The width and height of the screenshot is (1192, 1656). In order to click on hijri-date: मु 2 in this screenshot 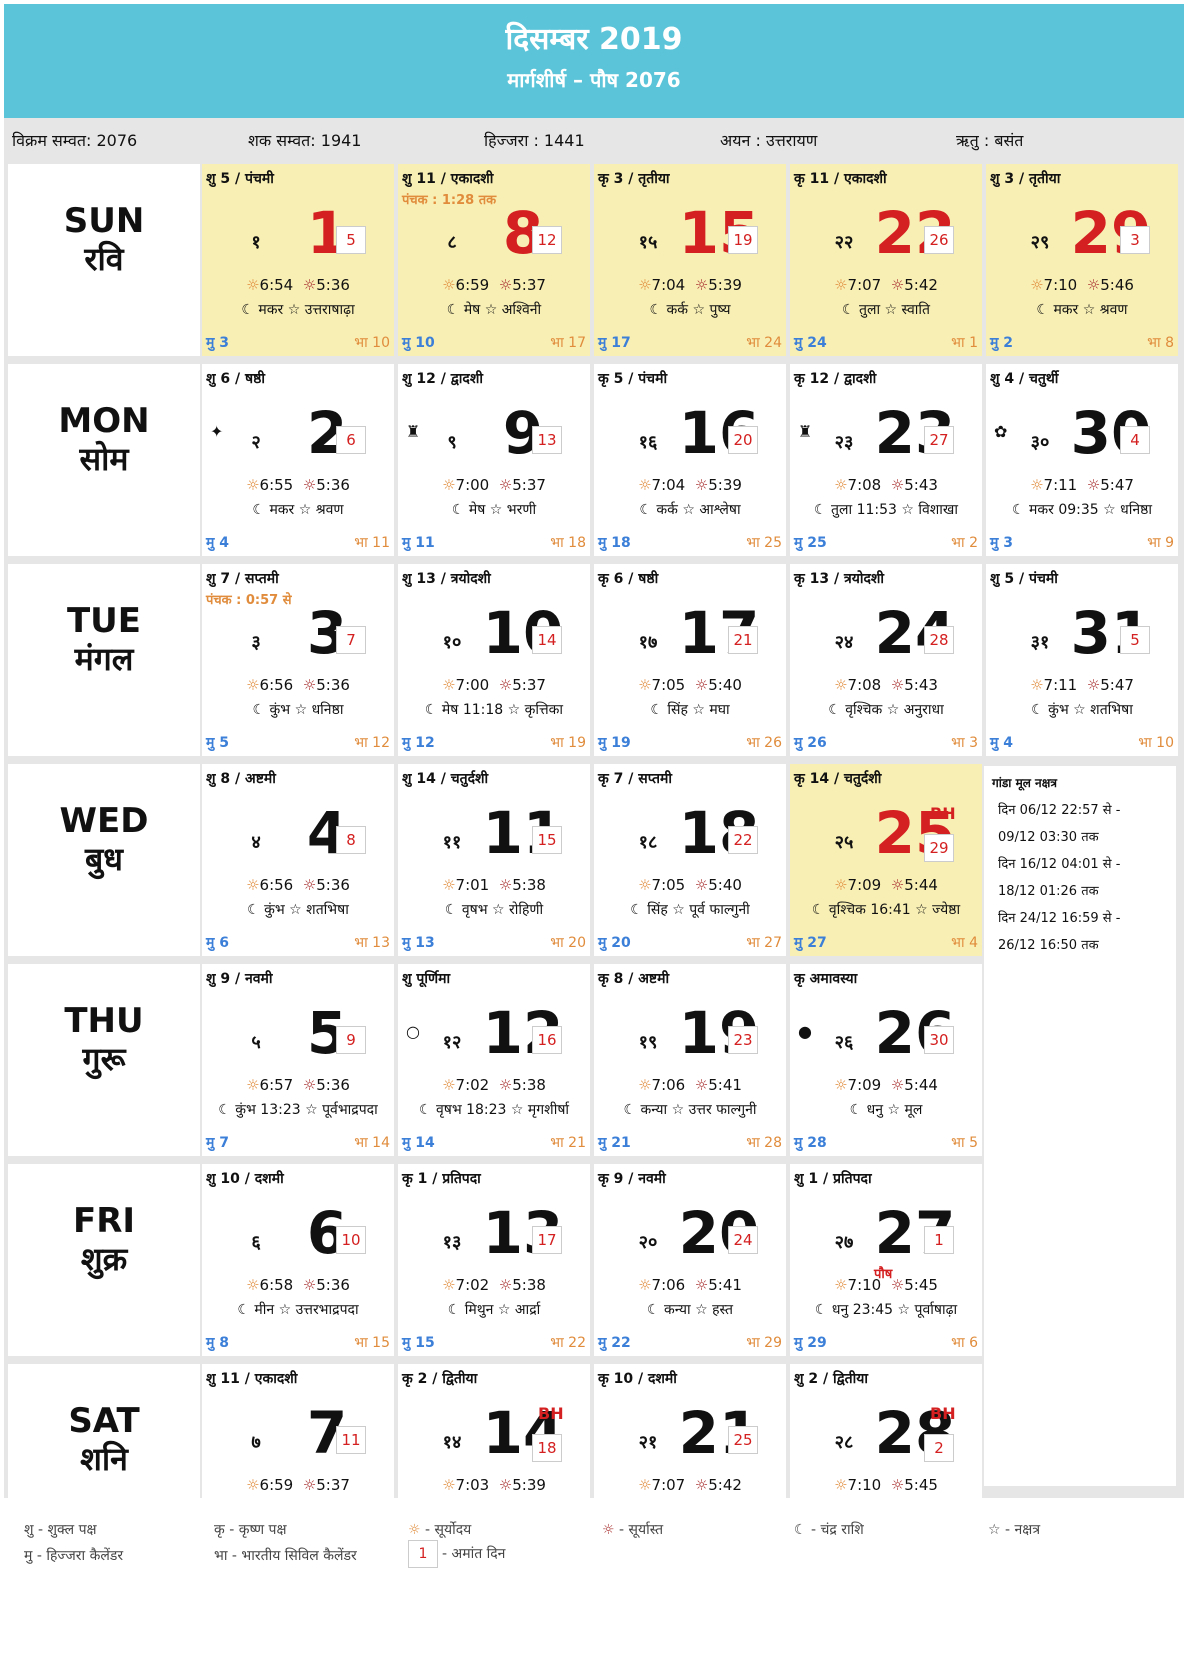, I will do `click(1001, 343)`.